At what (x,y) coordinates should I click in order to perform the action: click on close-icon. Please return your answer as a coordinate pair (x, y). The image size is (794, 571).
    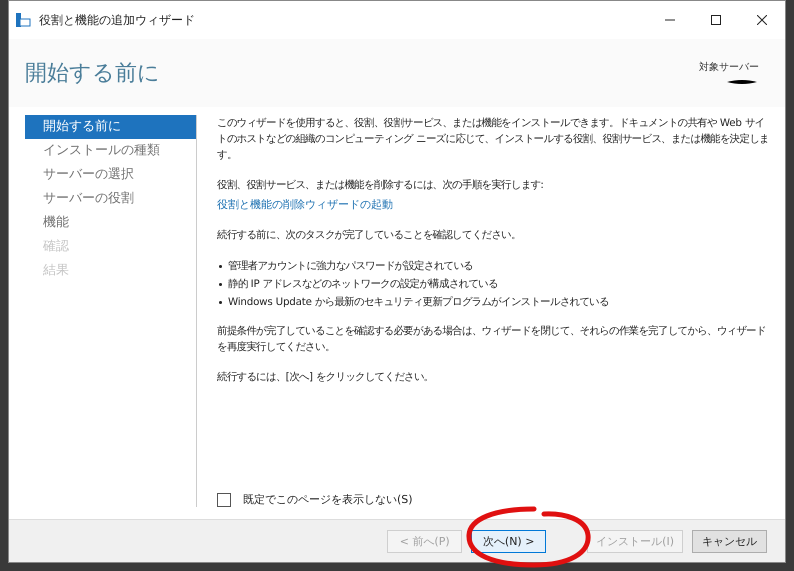
    Looking at the image, I should click on (762, 20).